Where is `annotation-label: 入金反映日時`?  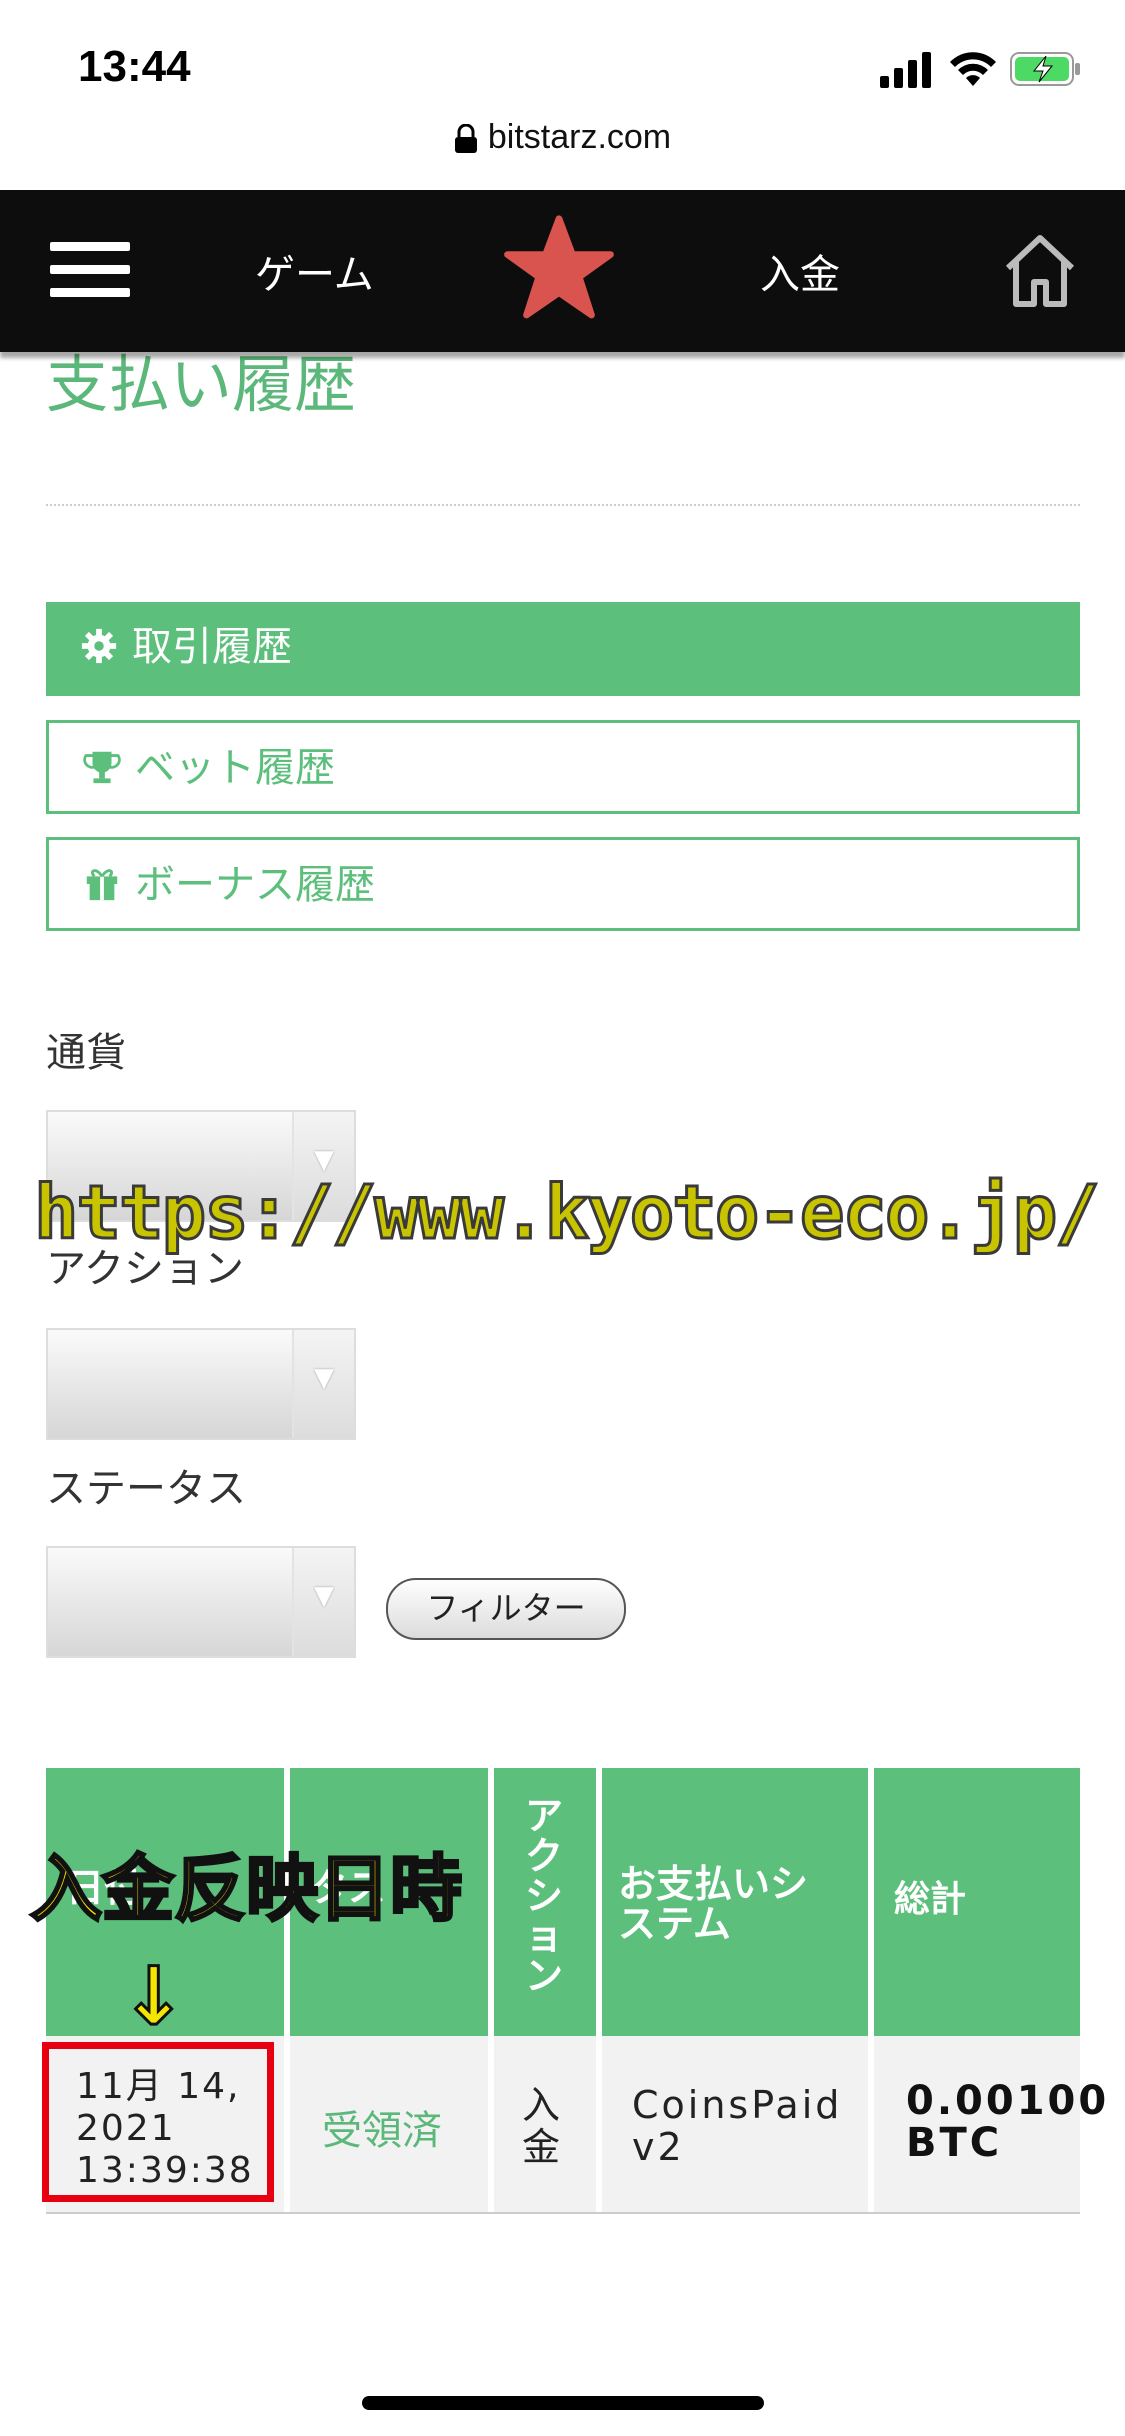
annotation-label: 入金反映日時 is located at coordinates (245, 1889).